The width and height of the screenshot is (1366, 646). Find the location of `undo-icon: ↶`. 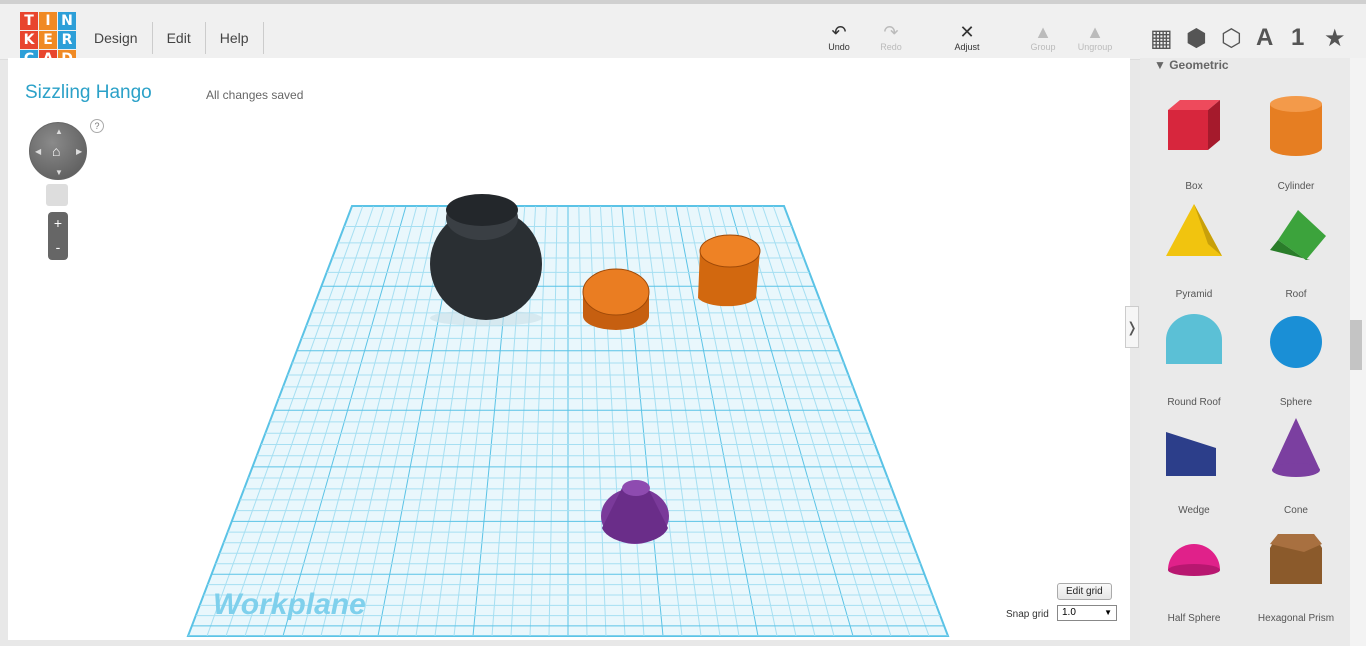

undo-icon: ↶ is located at coordinates (839, 32).